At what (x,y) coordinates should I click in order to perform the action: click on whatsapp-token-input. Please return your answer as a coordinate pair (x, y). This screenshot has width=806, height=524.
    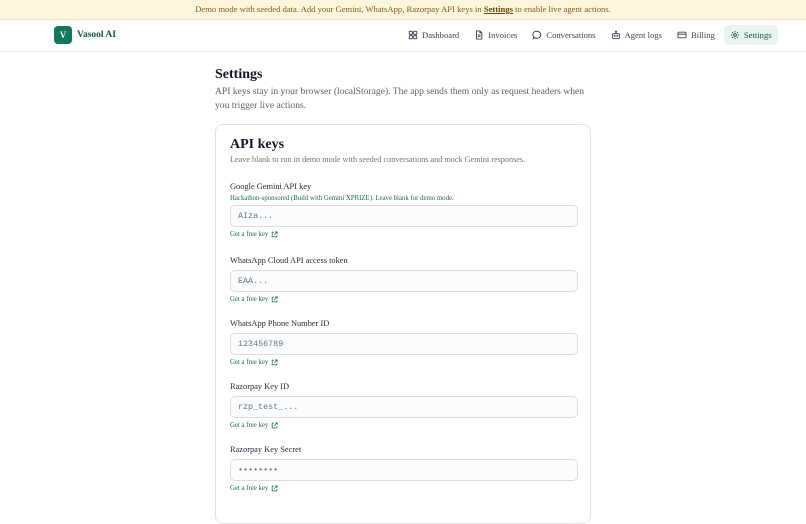
    Looking at the image, I should click on (404, 281).